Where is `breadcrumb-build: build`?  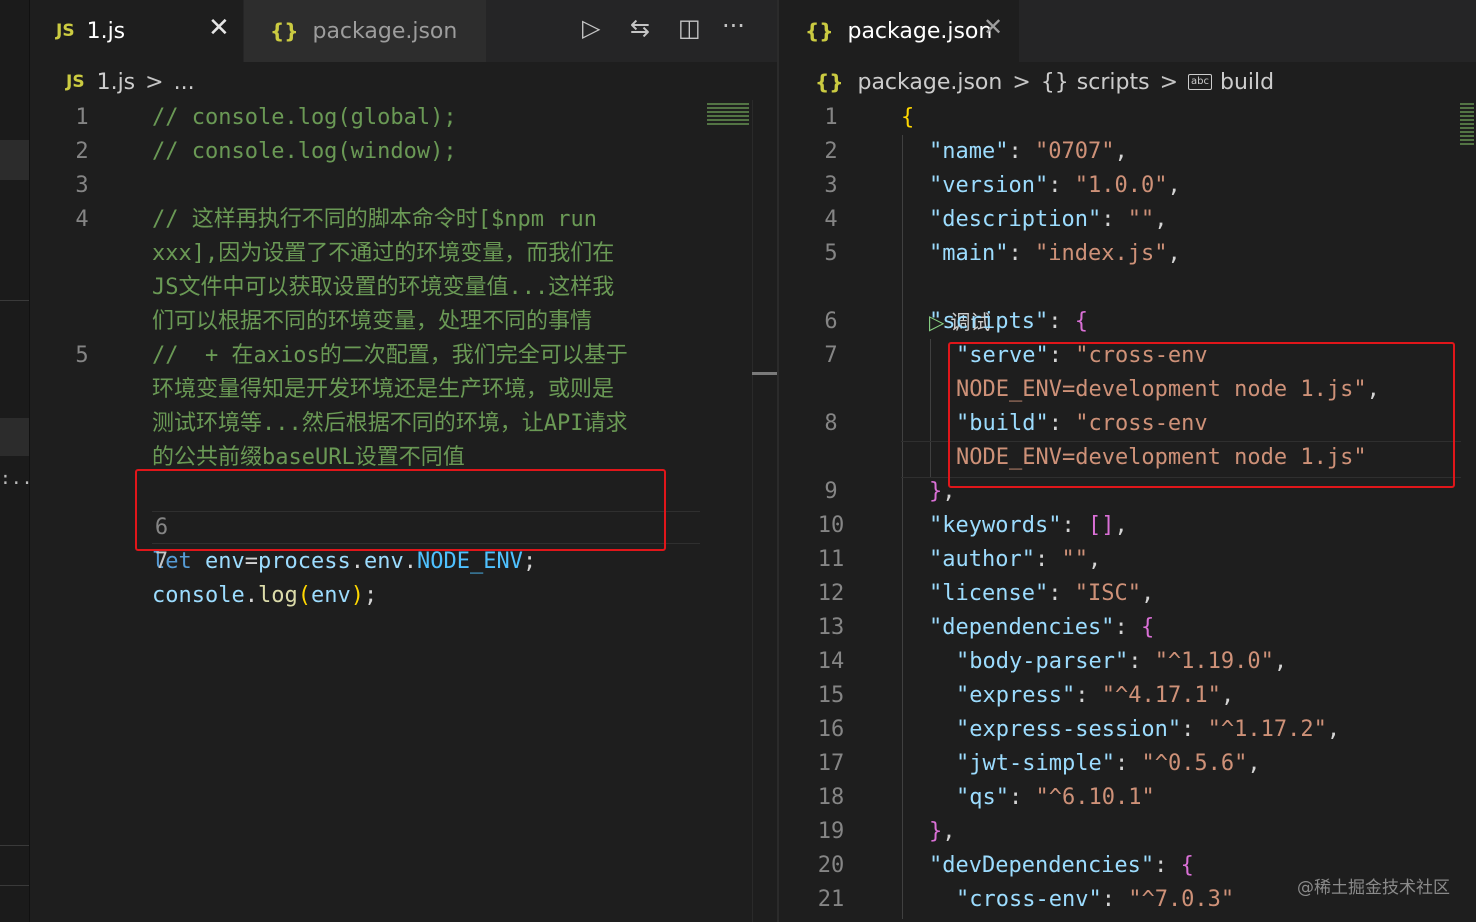 breadcrumb-build: build is located at coordinates (1247, 82).